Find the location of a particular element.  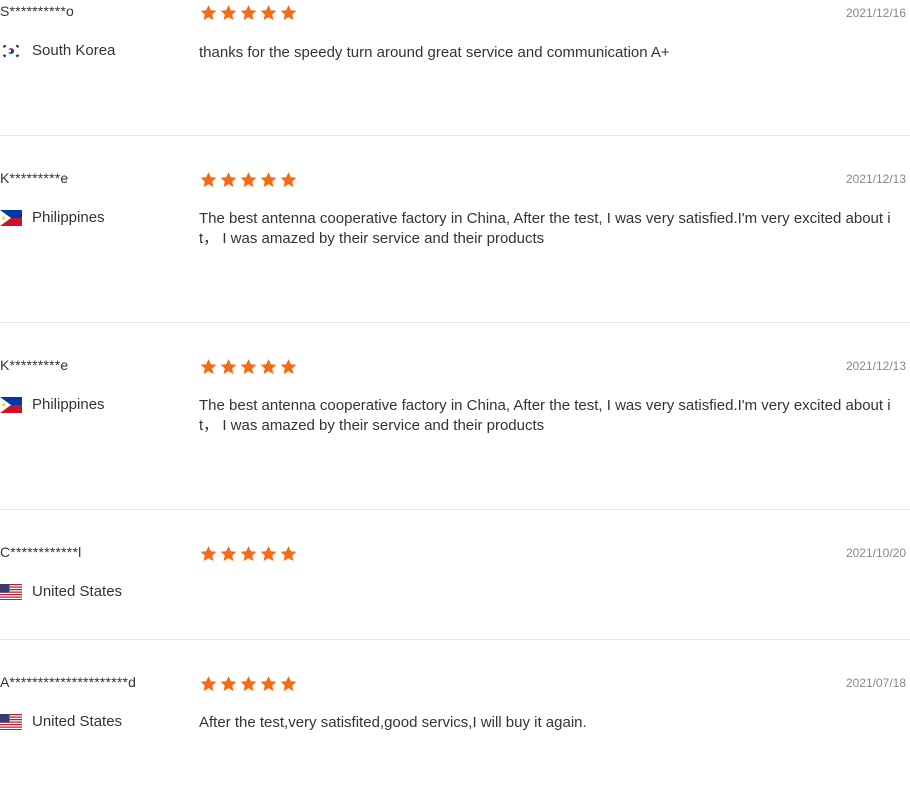

reviewer-name: A*********************d is located at coordinates (68, 682).